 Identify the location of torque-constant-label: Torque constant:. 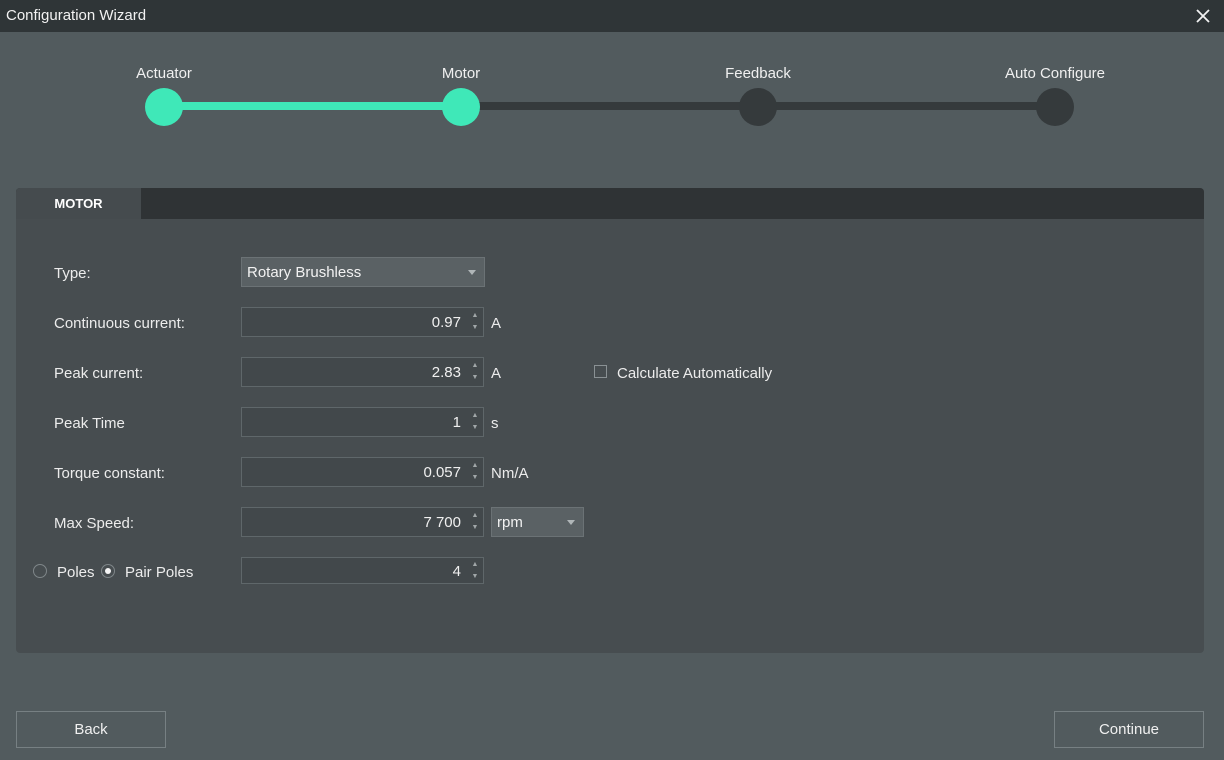
(109, 473).